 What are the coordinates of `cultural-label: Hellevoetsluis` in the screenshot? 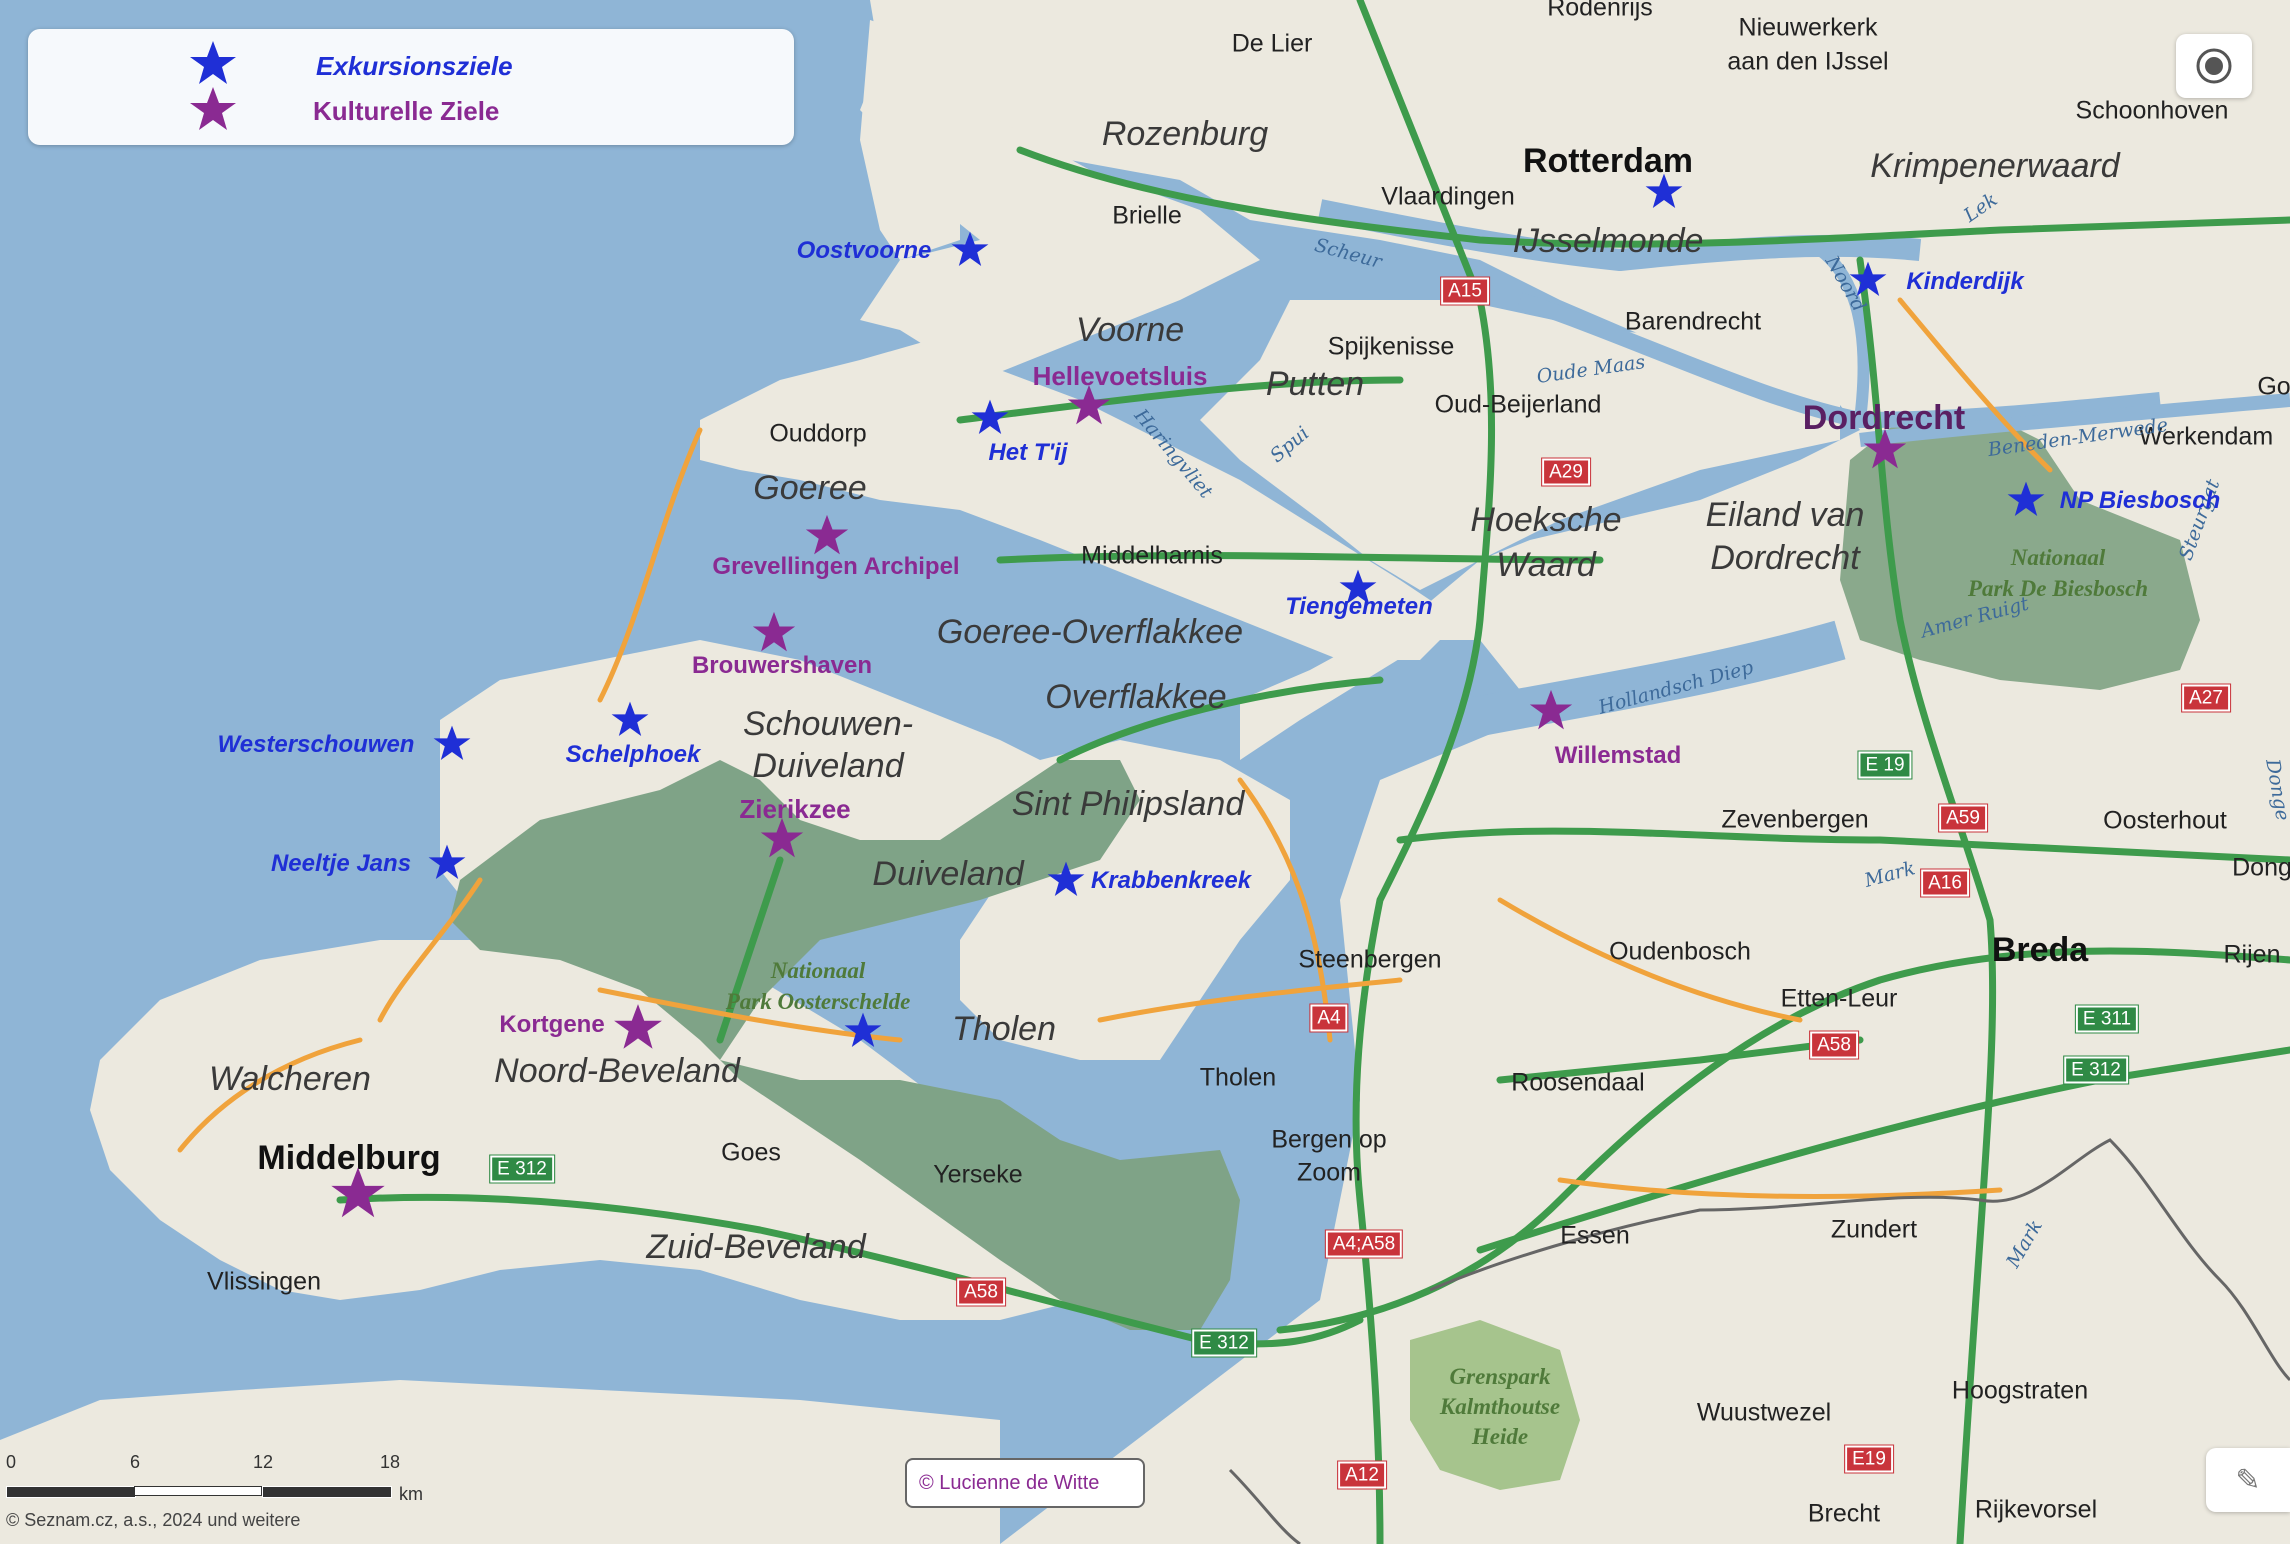 It's located at (1120, 376).